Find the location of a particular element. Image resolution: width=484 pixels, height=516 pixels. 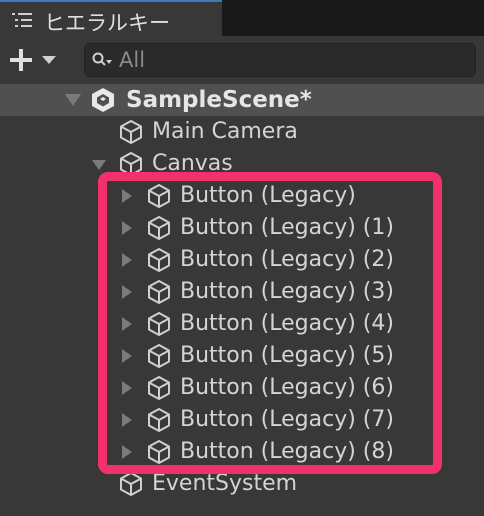

tree-item-main-camera: Main Camera is located at coordinates (242, 132).